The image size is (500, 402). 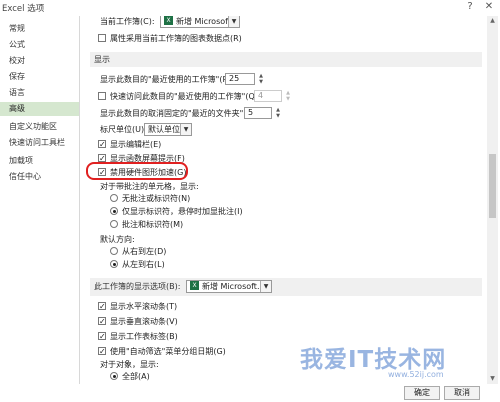 I want to click on sidebar-item-quick-access: 快速访问工具栏, so click(x=39, y=143).